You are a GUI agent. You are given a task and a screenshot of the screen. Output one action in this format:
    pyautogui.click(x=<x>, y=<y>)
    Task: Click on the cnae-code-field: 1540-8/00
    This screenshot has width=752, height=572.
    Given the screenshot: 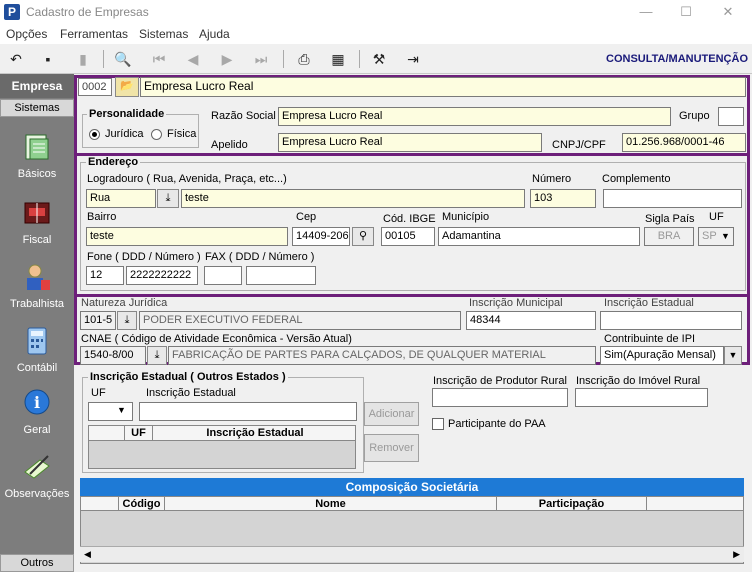 What is the action you would take?
    pyautogui.click(x=113, y=355)
    